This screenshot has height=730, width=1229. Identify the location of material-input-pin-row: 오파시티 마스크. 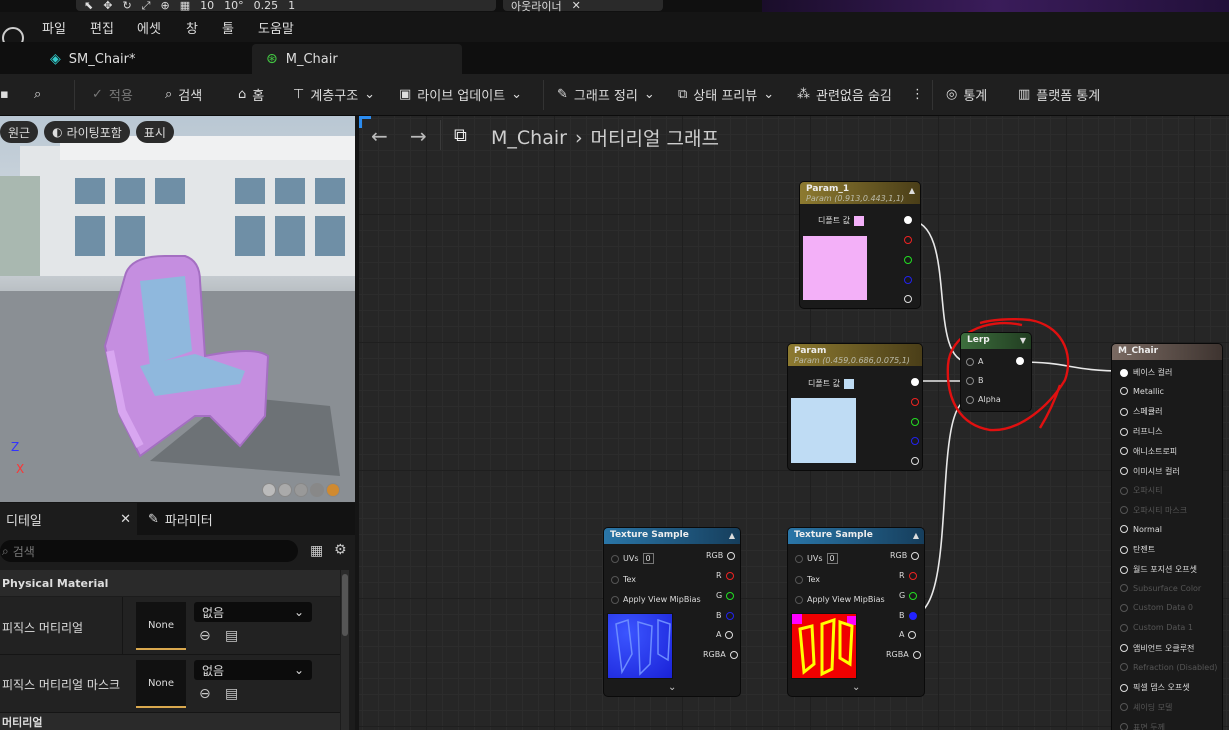
(1153, 510).